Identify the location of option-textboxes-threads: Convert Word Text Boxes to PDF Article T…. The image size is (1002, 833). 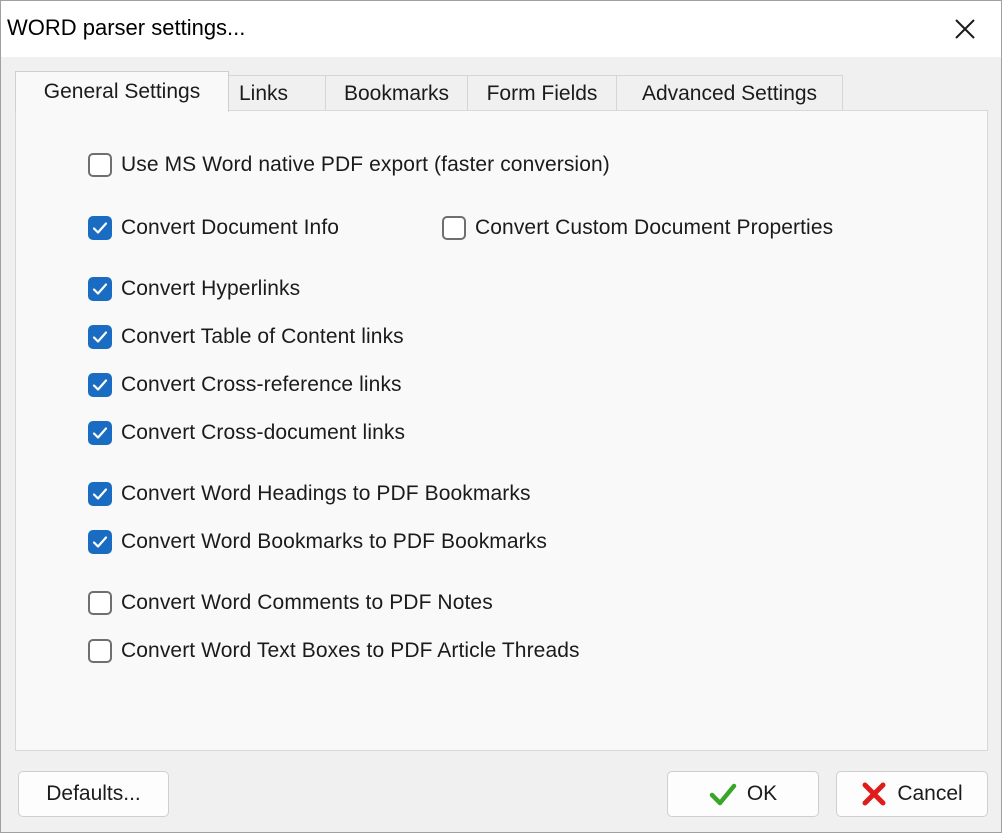
(334, 651).